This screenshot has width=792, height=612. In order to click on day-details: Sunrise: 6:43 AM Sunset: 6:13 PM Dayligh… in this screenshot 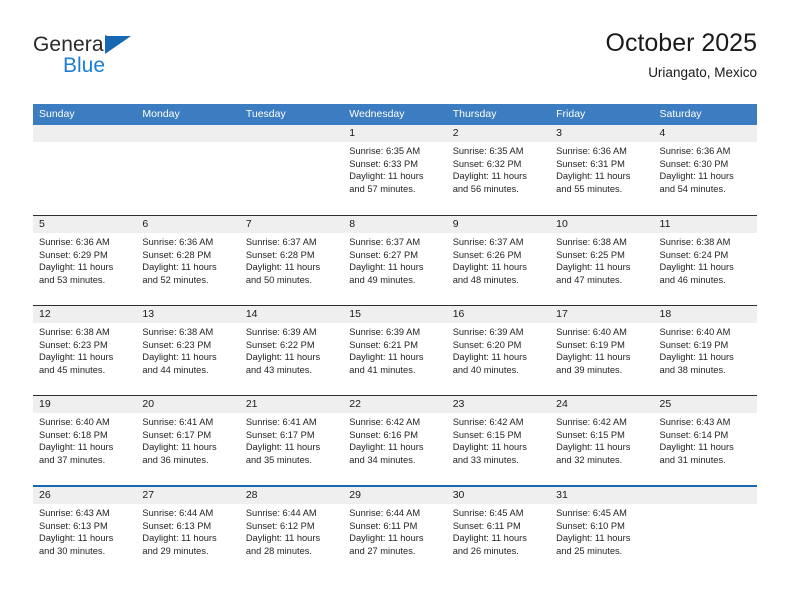, I will do `click(84, 530)`.